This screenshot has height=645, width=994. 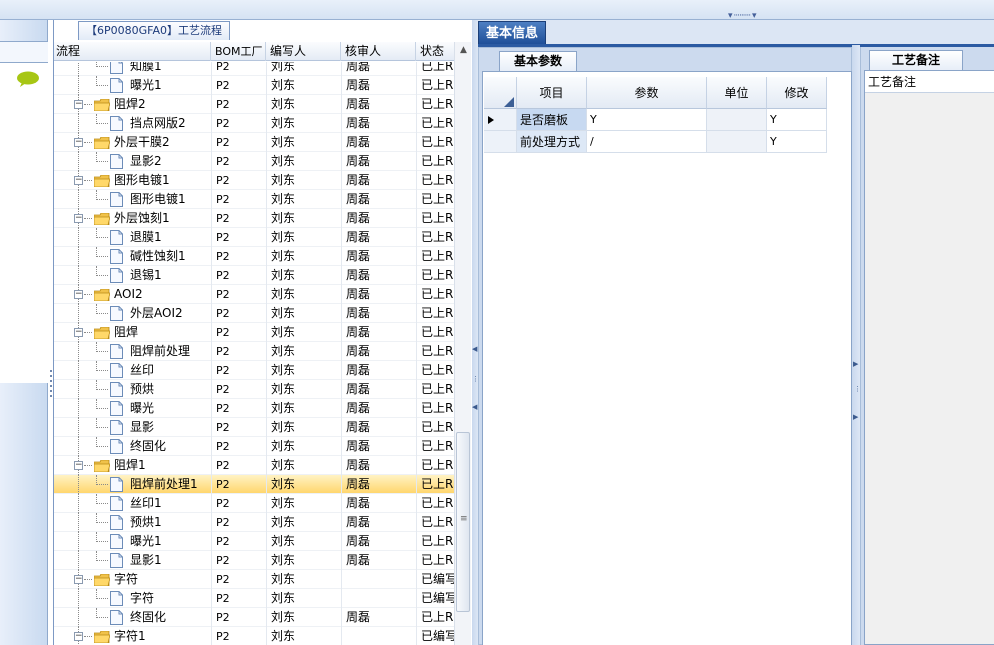 What do you see at coordinates (238, 51) in the screenshot?
I see `column-header-bom-factory: BOM工厂` at bounding box center [238, 51].